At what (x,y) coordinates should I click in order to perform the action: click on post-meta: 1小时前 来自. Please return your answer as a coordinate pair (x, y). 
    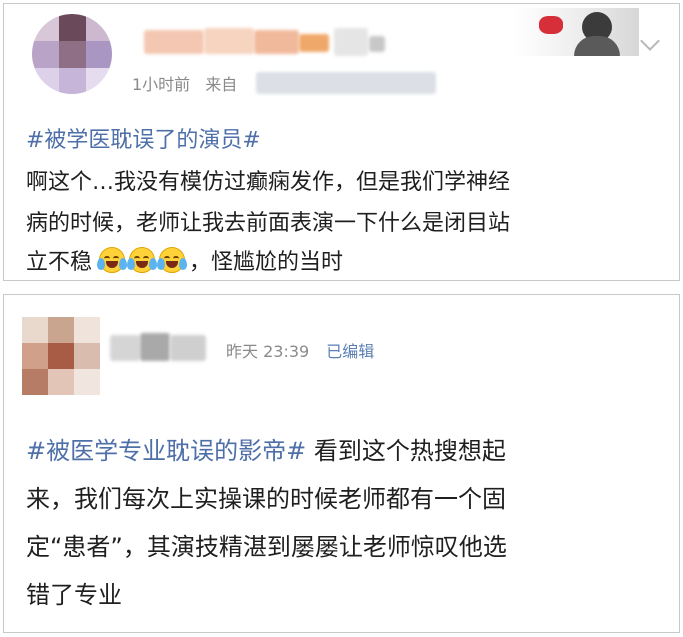
    Looking at the image, I should click on (184, 83).